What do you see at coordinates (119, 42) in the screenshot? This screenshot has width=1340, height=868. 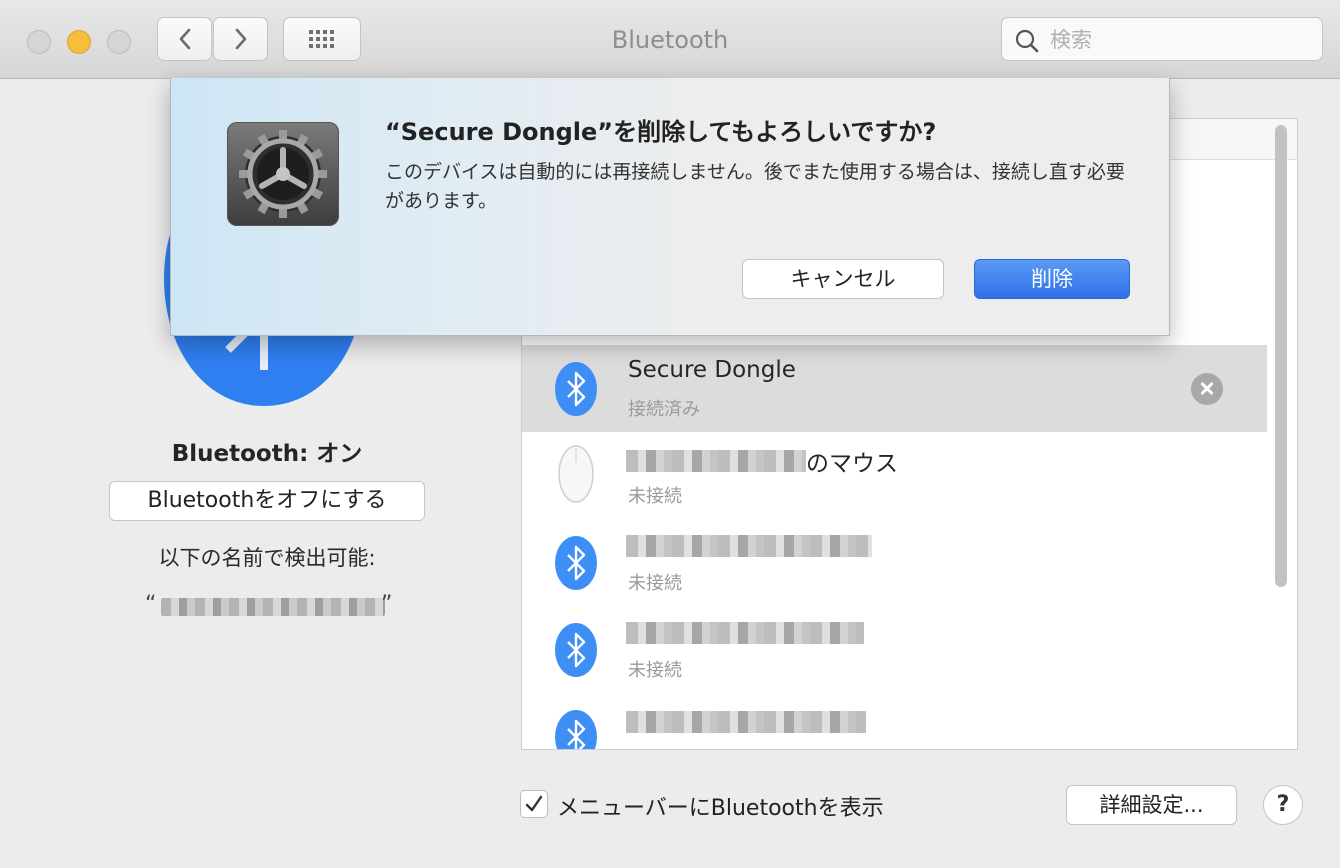 I see `zoom-window-button` at bounding box center [119, 42].